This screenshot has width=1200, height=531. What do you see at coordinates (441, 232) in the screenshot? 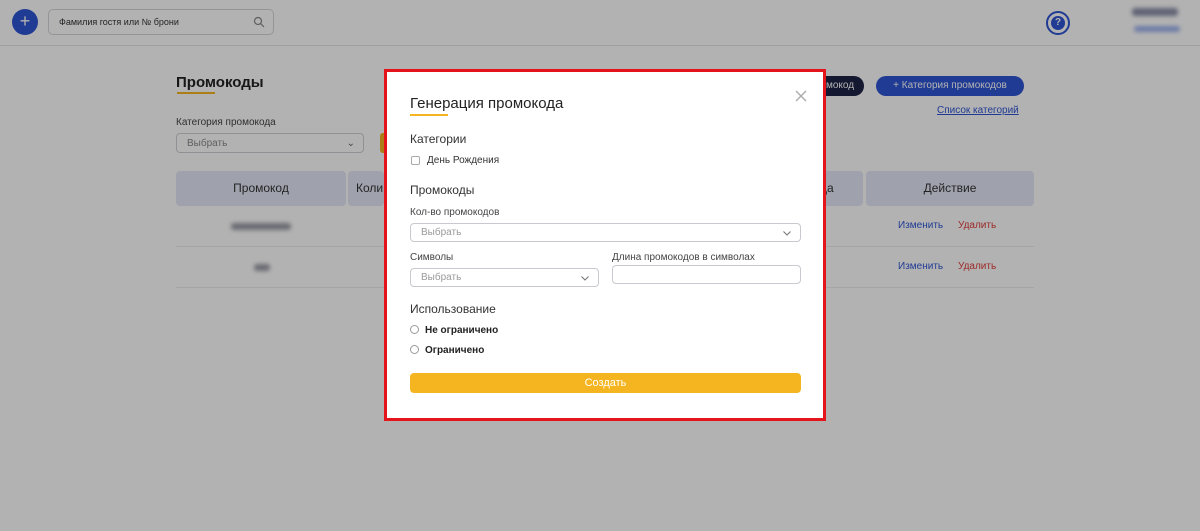
I see `count-select-value: Выбрать` at bounding box center [441, 232].